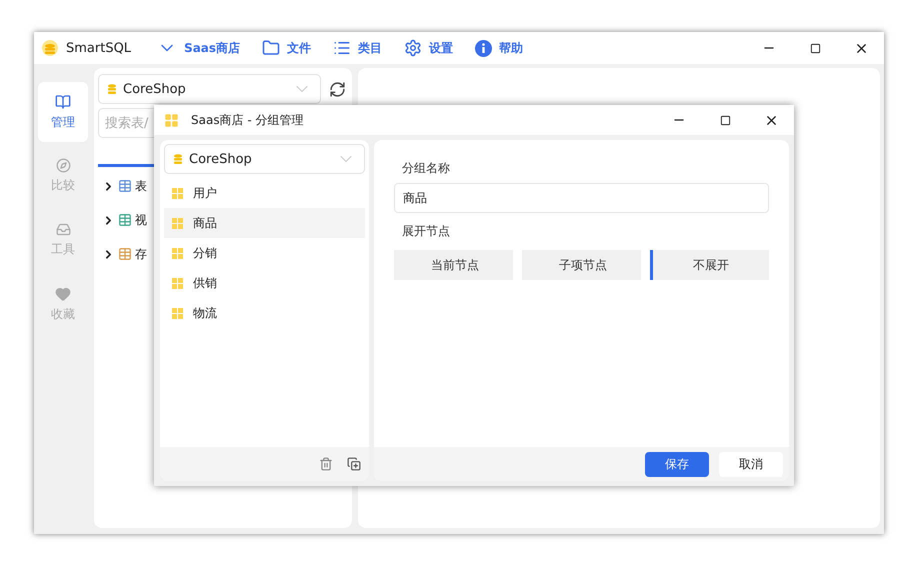 The width and height of the screenshot is (918, 567). I want to click on info-icon, so click(483, 48).